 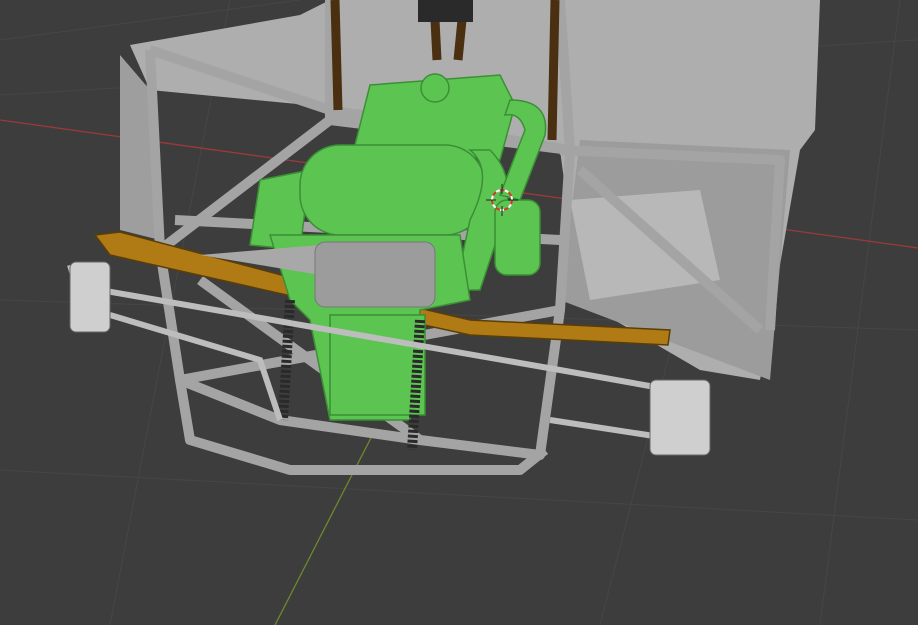 What do you see at coordinates (445, 11) in the screenshot?
I see `gauge-box` at bounding box center [445, 11].